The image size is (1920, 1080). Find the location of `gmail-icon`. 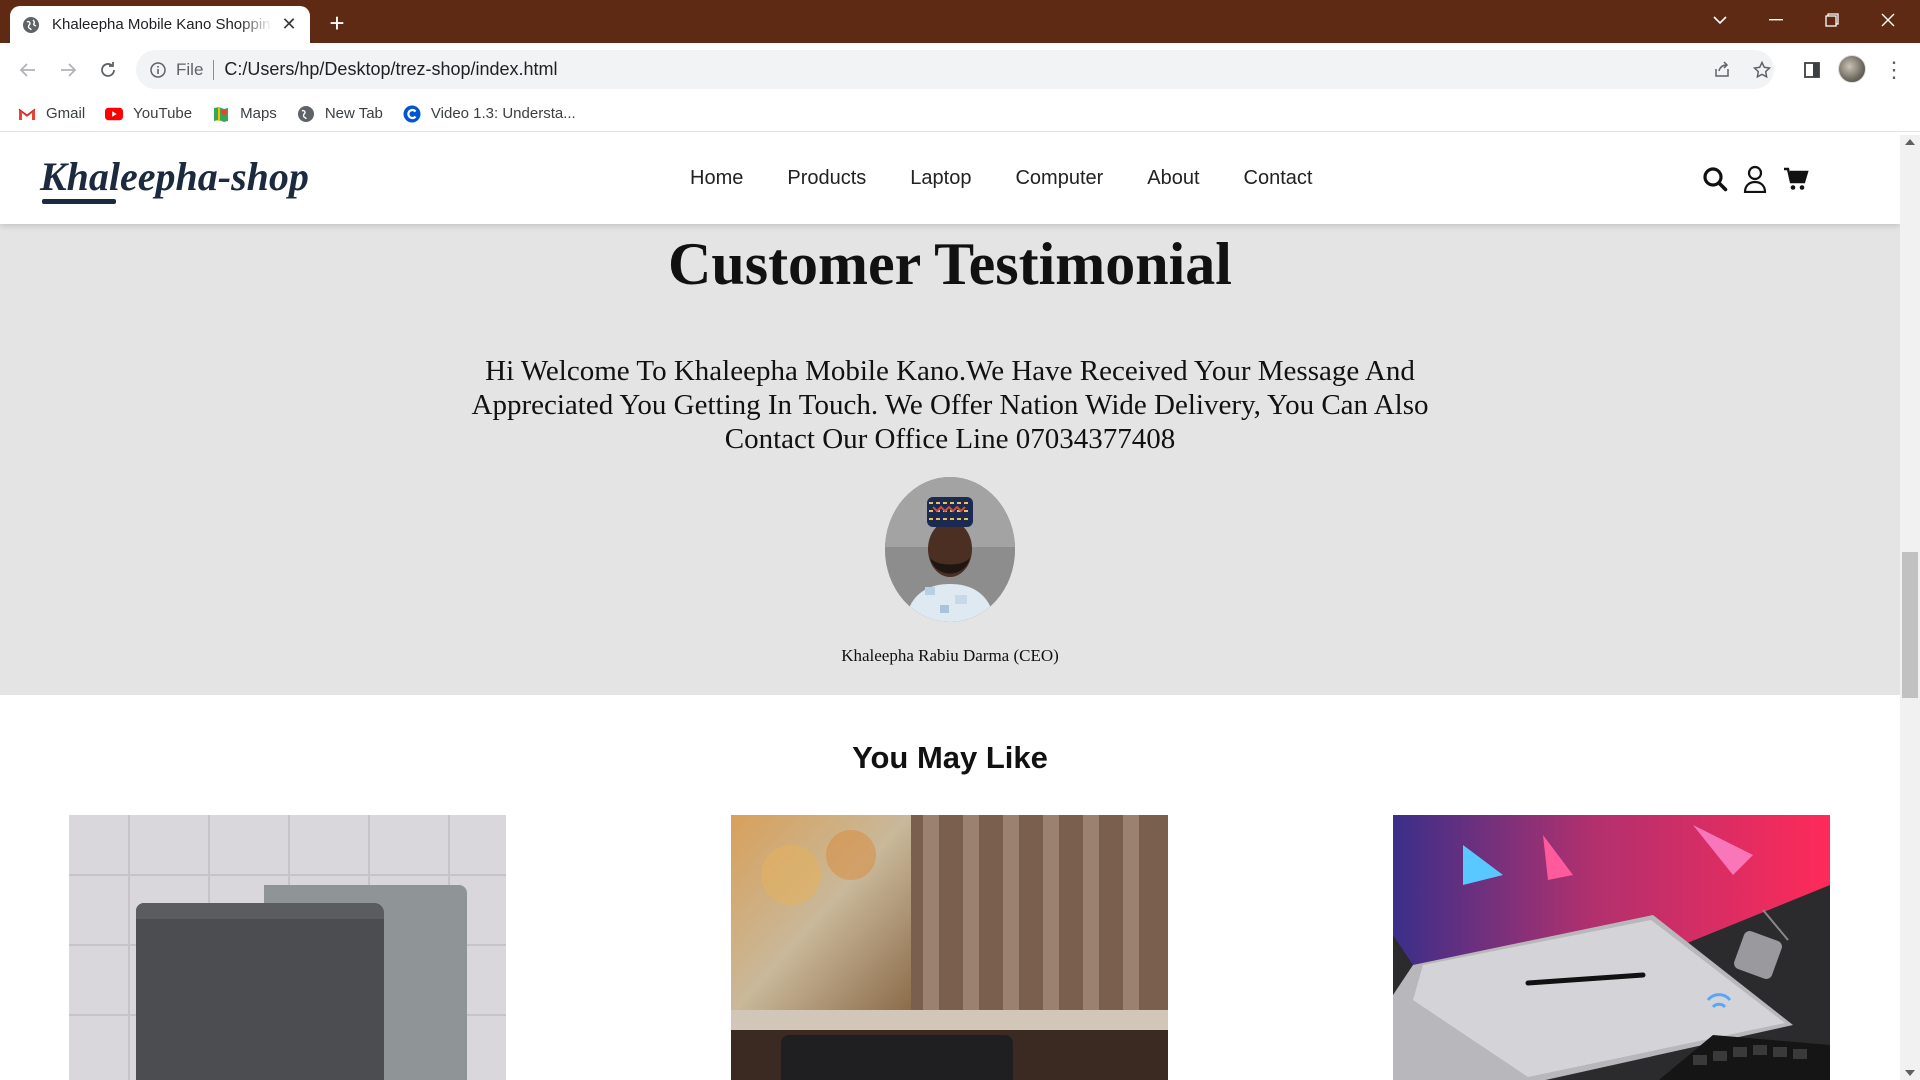

gmail-icon is located at coordinates (27, 114).